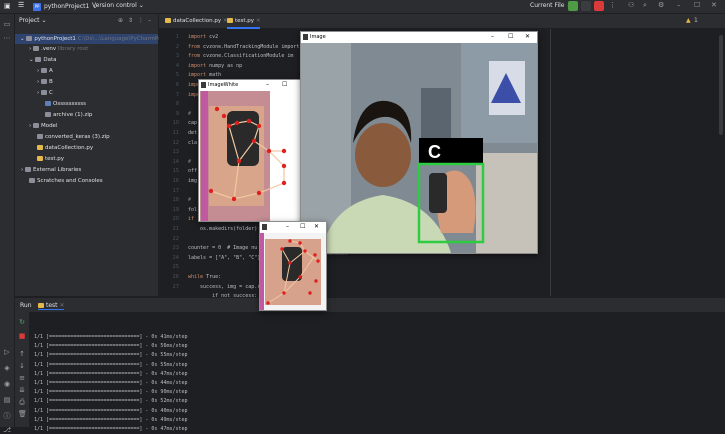 This screenshot has height=434, width=725. I want to click on tree-item-archive: archive (1).zip, so click(68, 115).